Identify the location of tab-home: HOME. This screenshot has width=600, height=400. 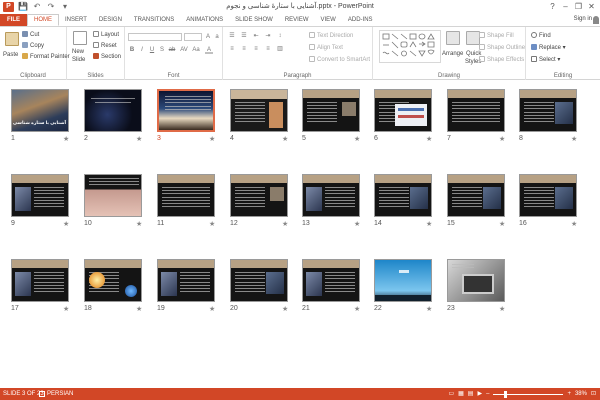
(43, 20).